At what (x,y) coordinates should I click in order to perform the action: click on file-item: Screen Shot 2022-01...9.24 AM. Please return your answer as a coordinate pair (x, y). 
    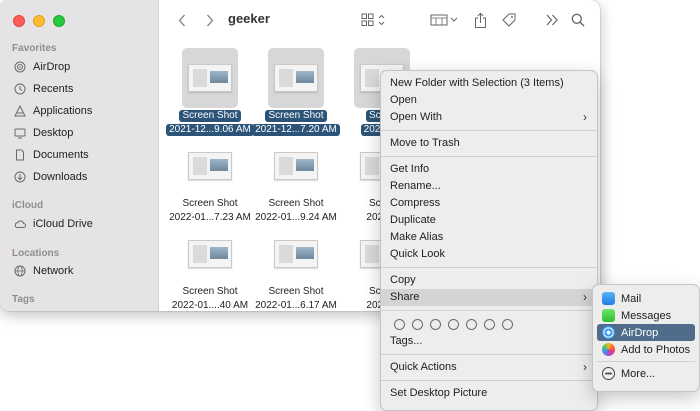
    Looking at the image, I should click on (296, 180).